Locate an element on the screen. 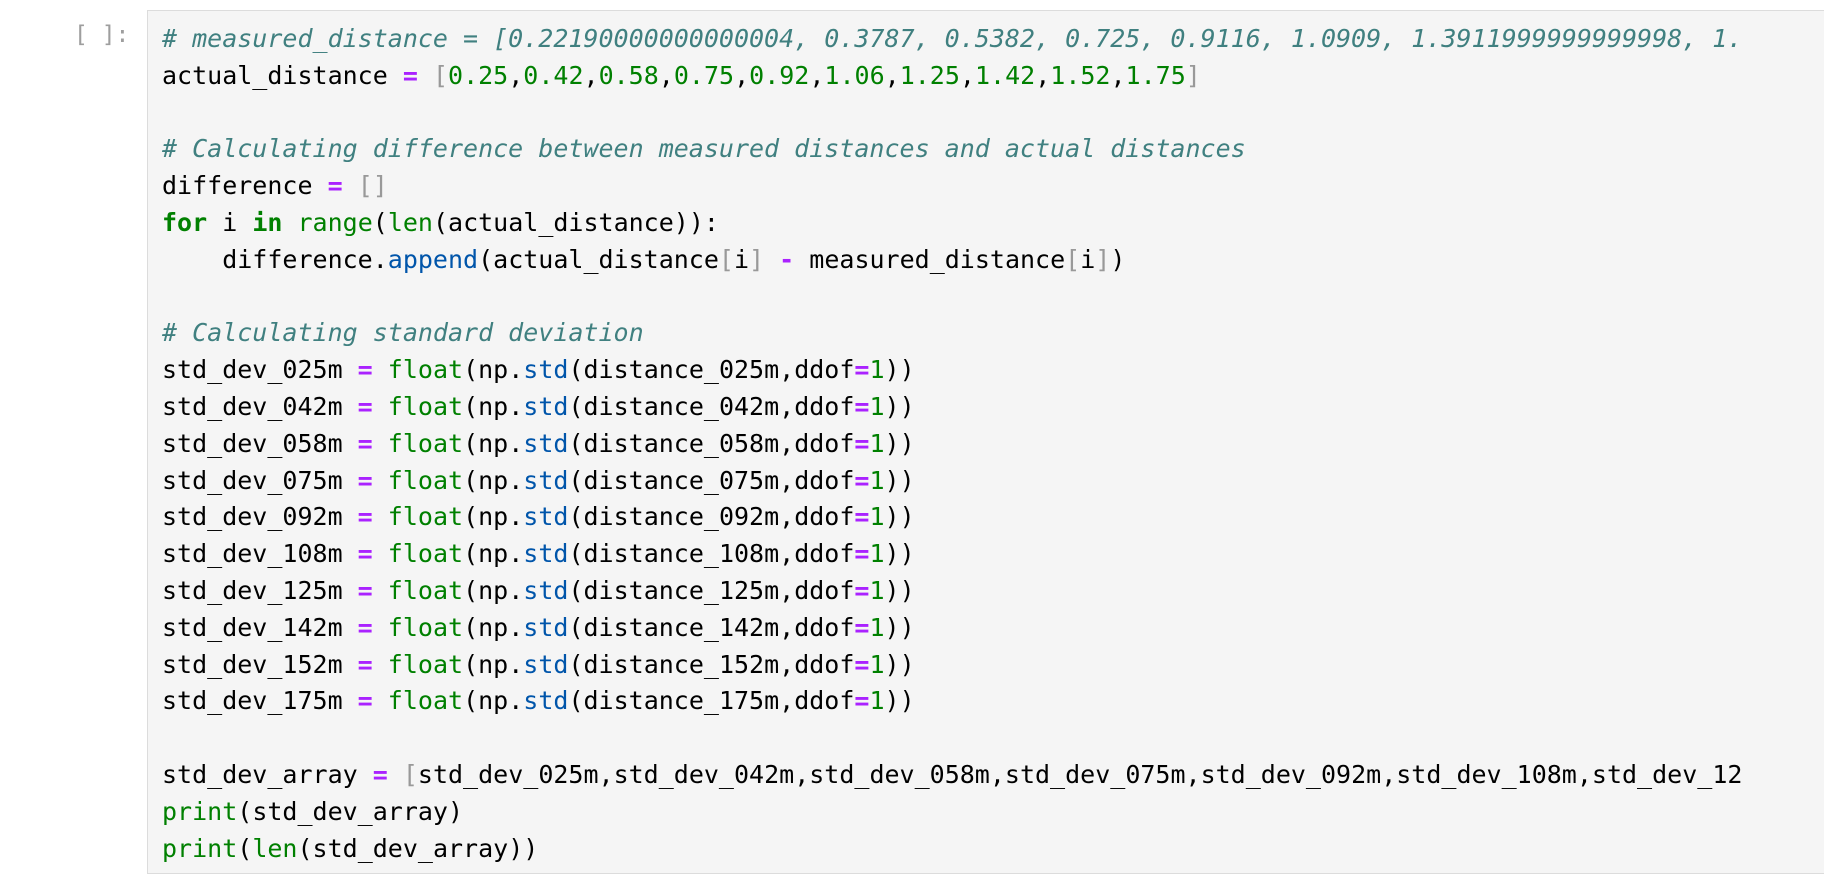 The image size is (1824, 884). code-token: std_dev_175m is located at coordinates (260, 701).